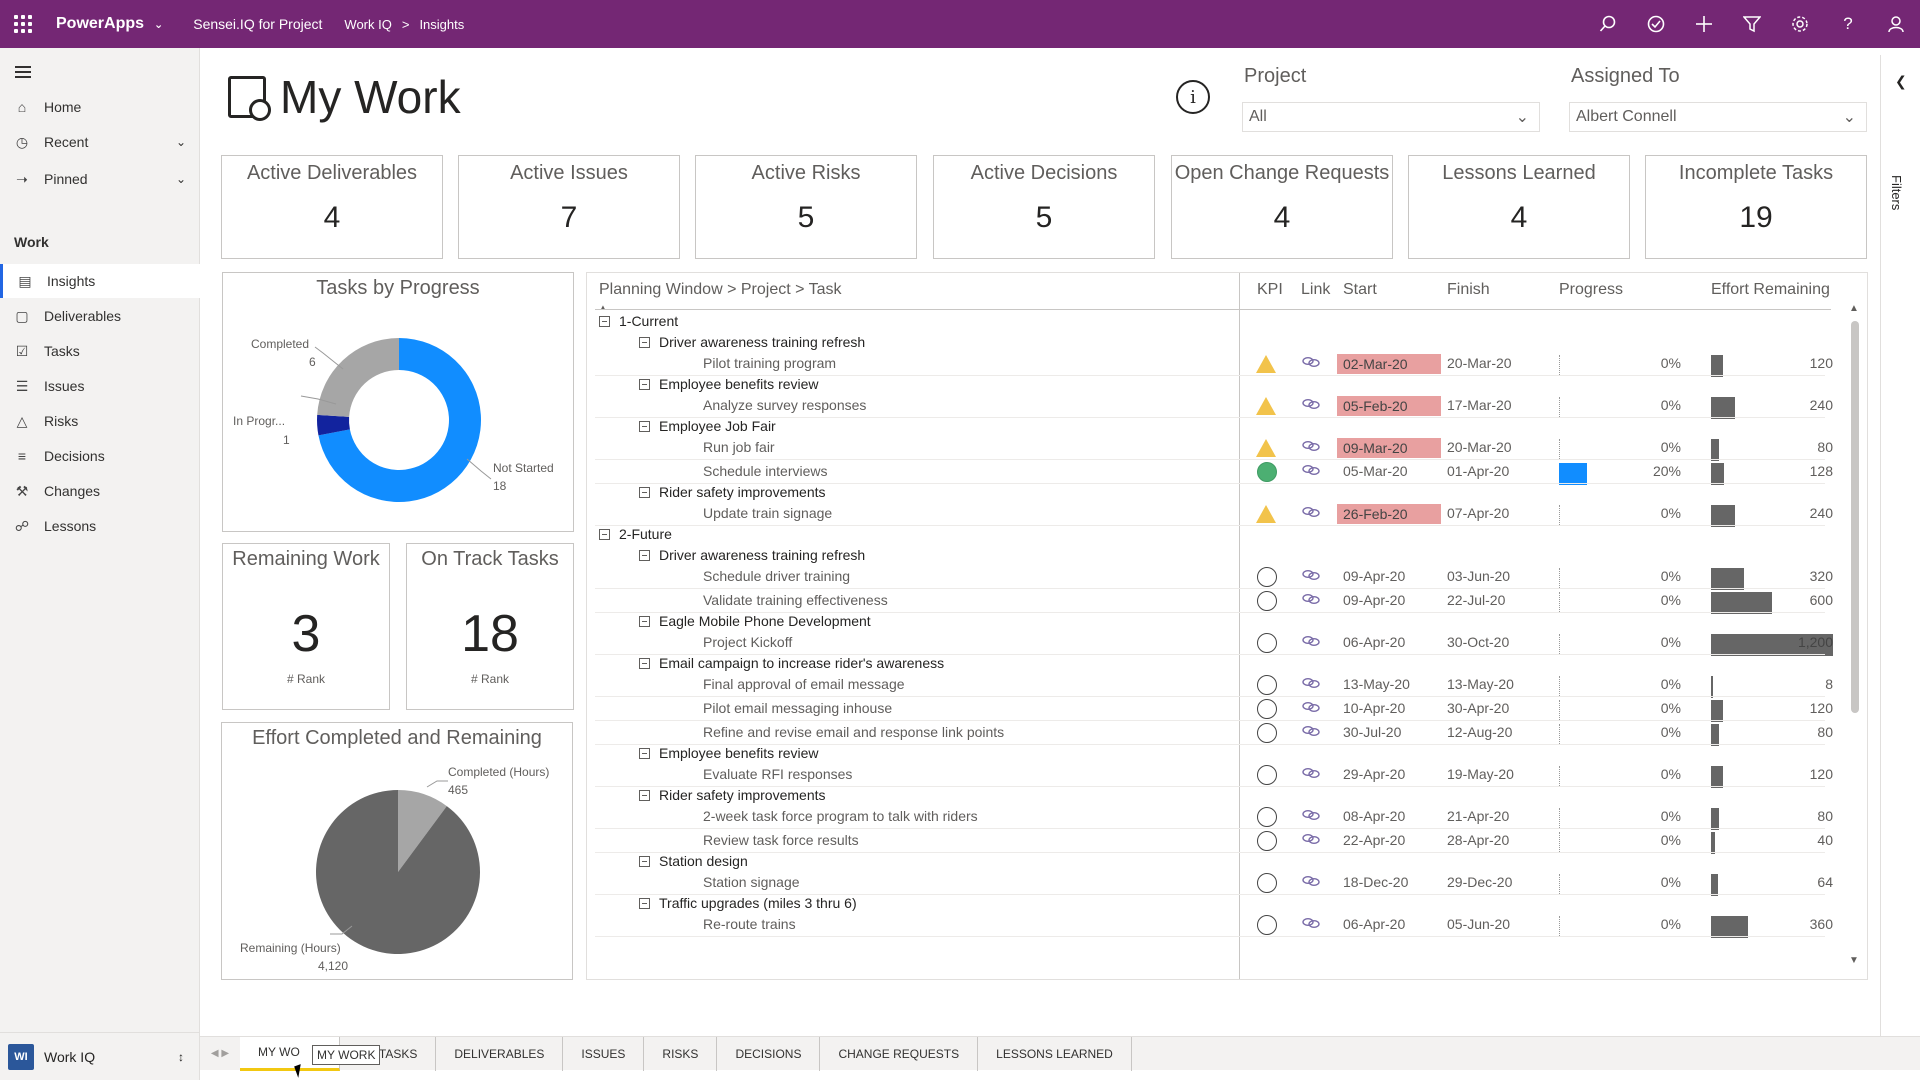  Describe the element at coordinates (1854, 308) in the screenshot. I see `scroll-up-icon: ▲` at that location.